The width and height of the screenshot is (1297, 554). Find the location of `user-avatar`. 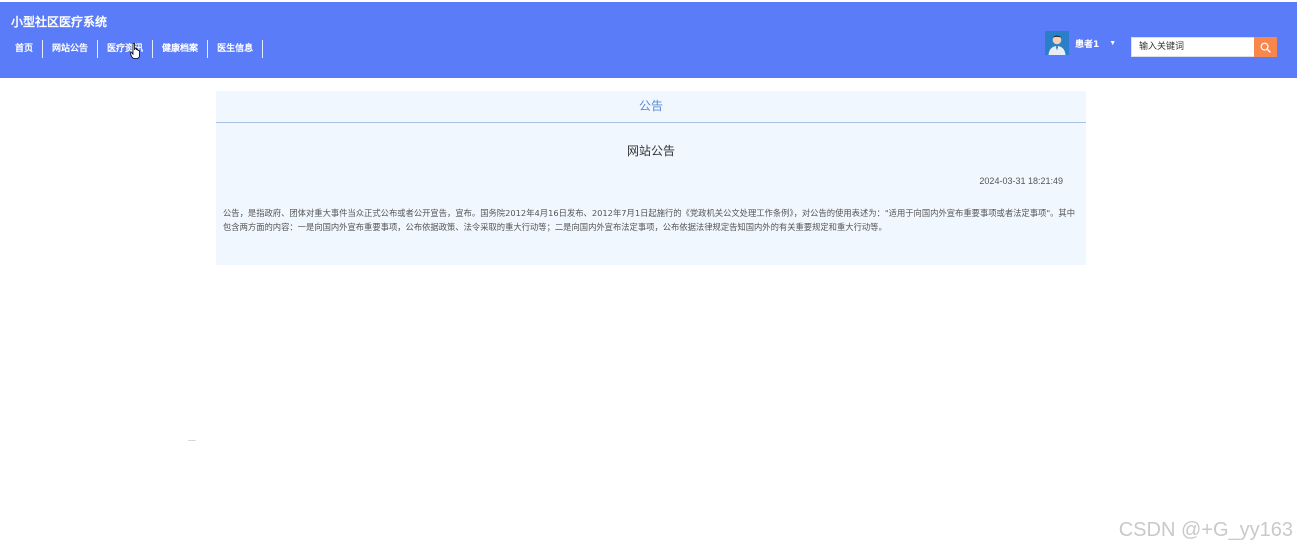

user-avatar is located at coordinates (1057, 43).